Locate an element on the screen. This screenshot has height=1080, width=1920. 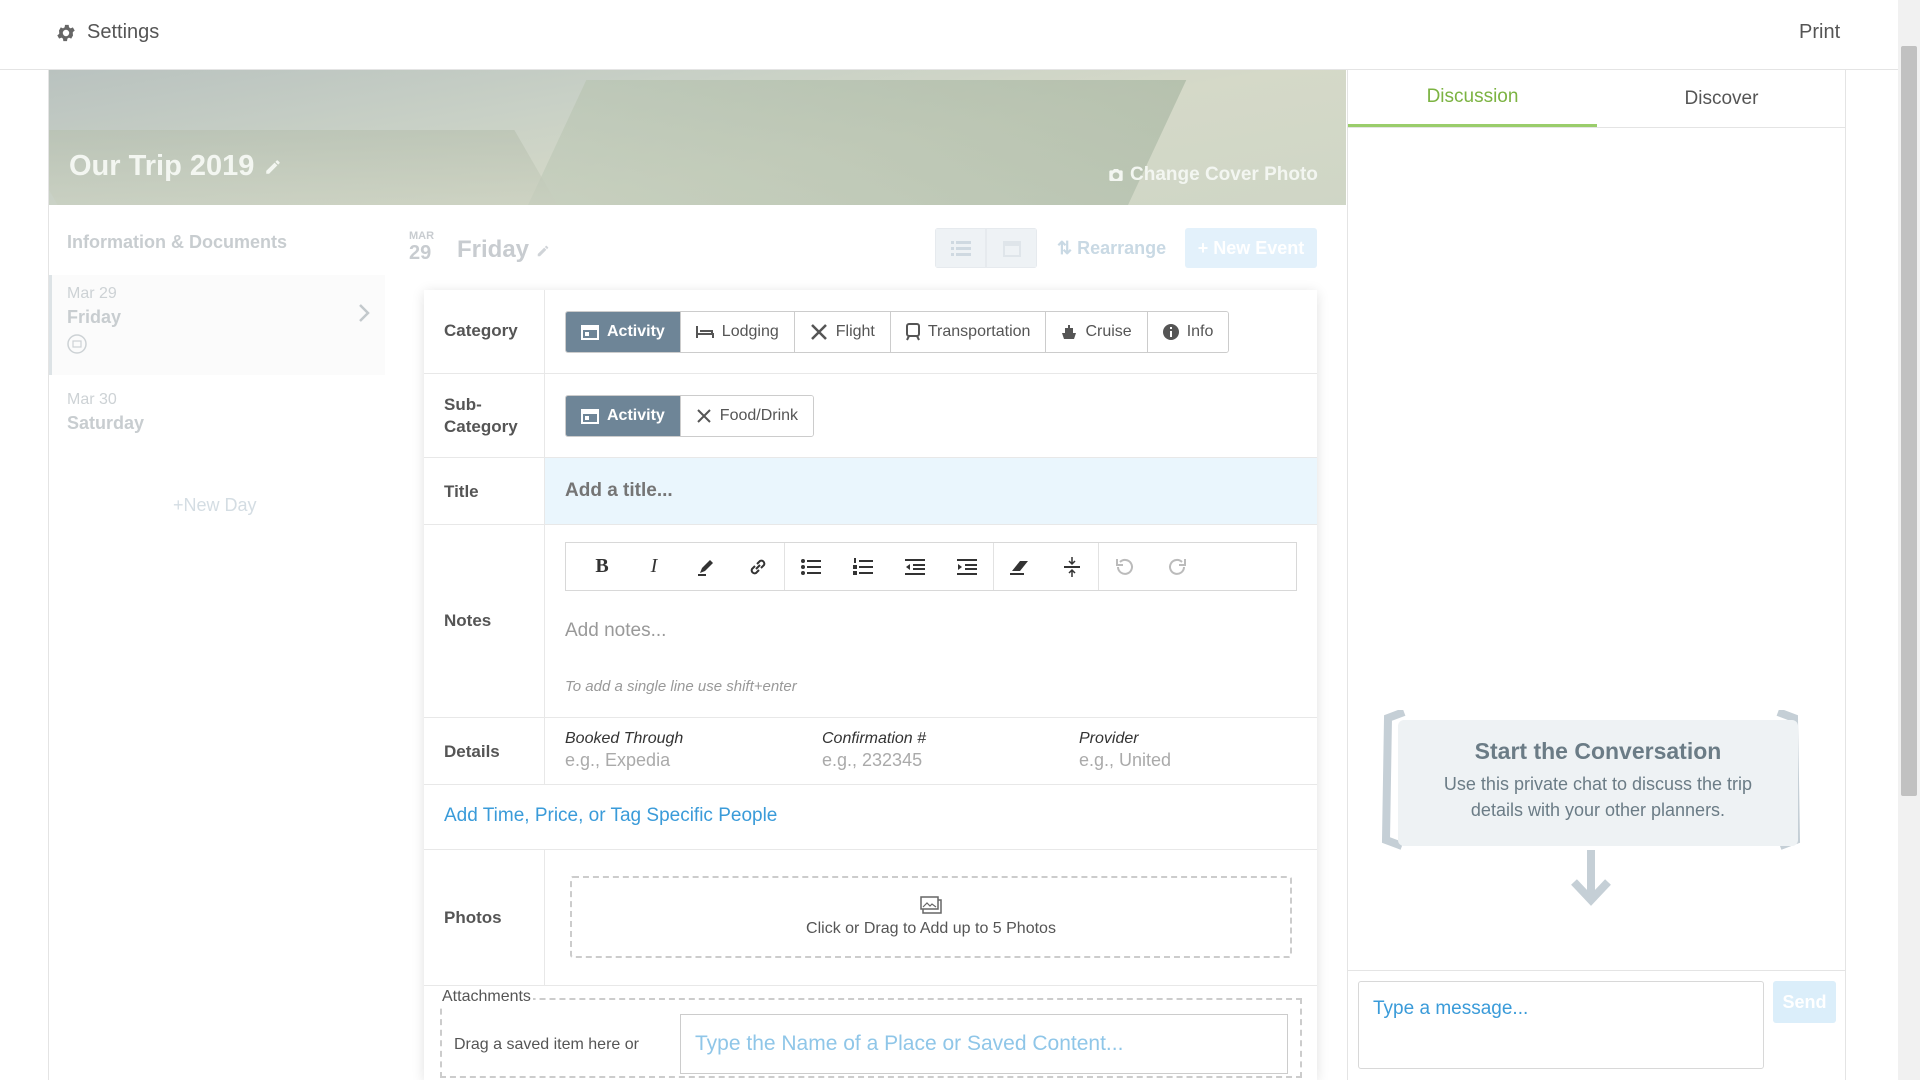
title-row: Title is located at coordinates (870, 491).